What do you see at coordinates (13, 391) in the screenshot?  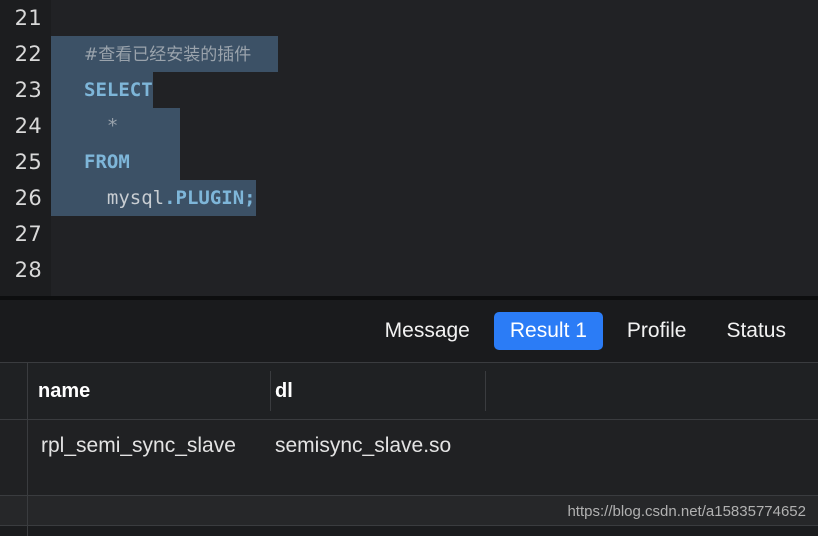 I see `grid-corner-cell` at bounding box center [13, 391].